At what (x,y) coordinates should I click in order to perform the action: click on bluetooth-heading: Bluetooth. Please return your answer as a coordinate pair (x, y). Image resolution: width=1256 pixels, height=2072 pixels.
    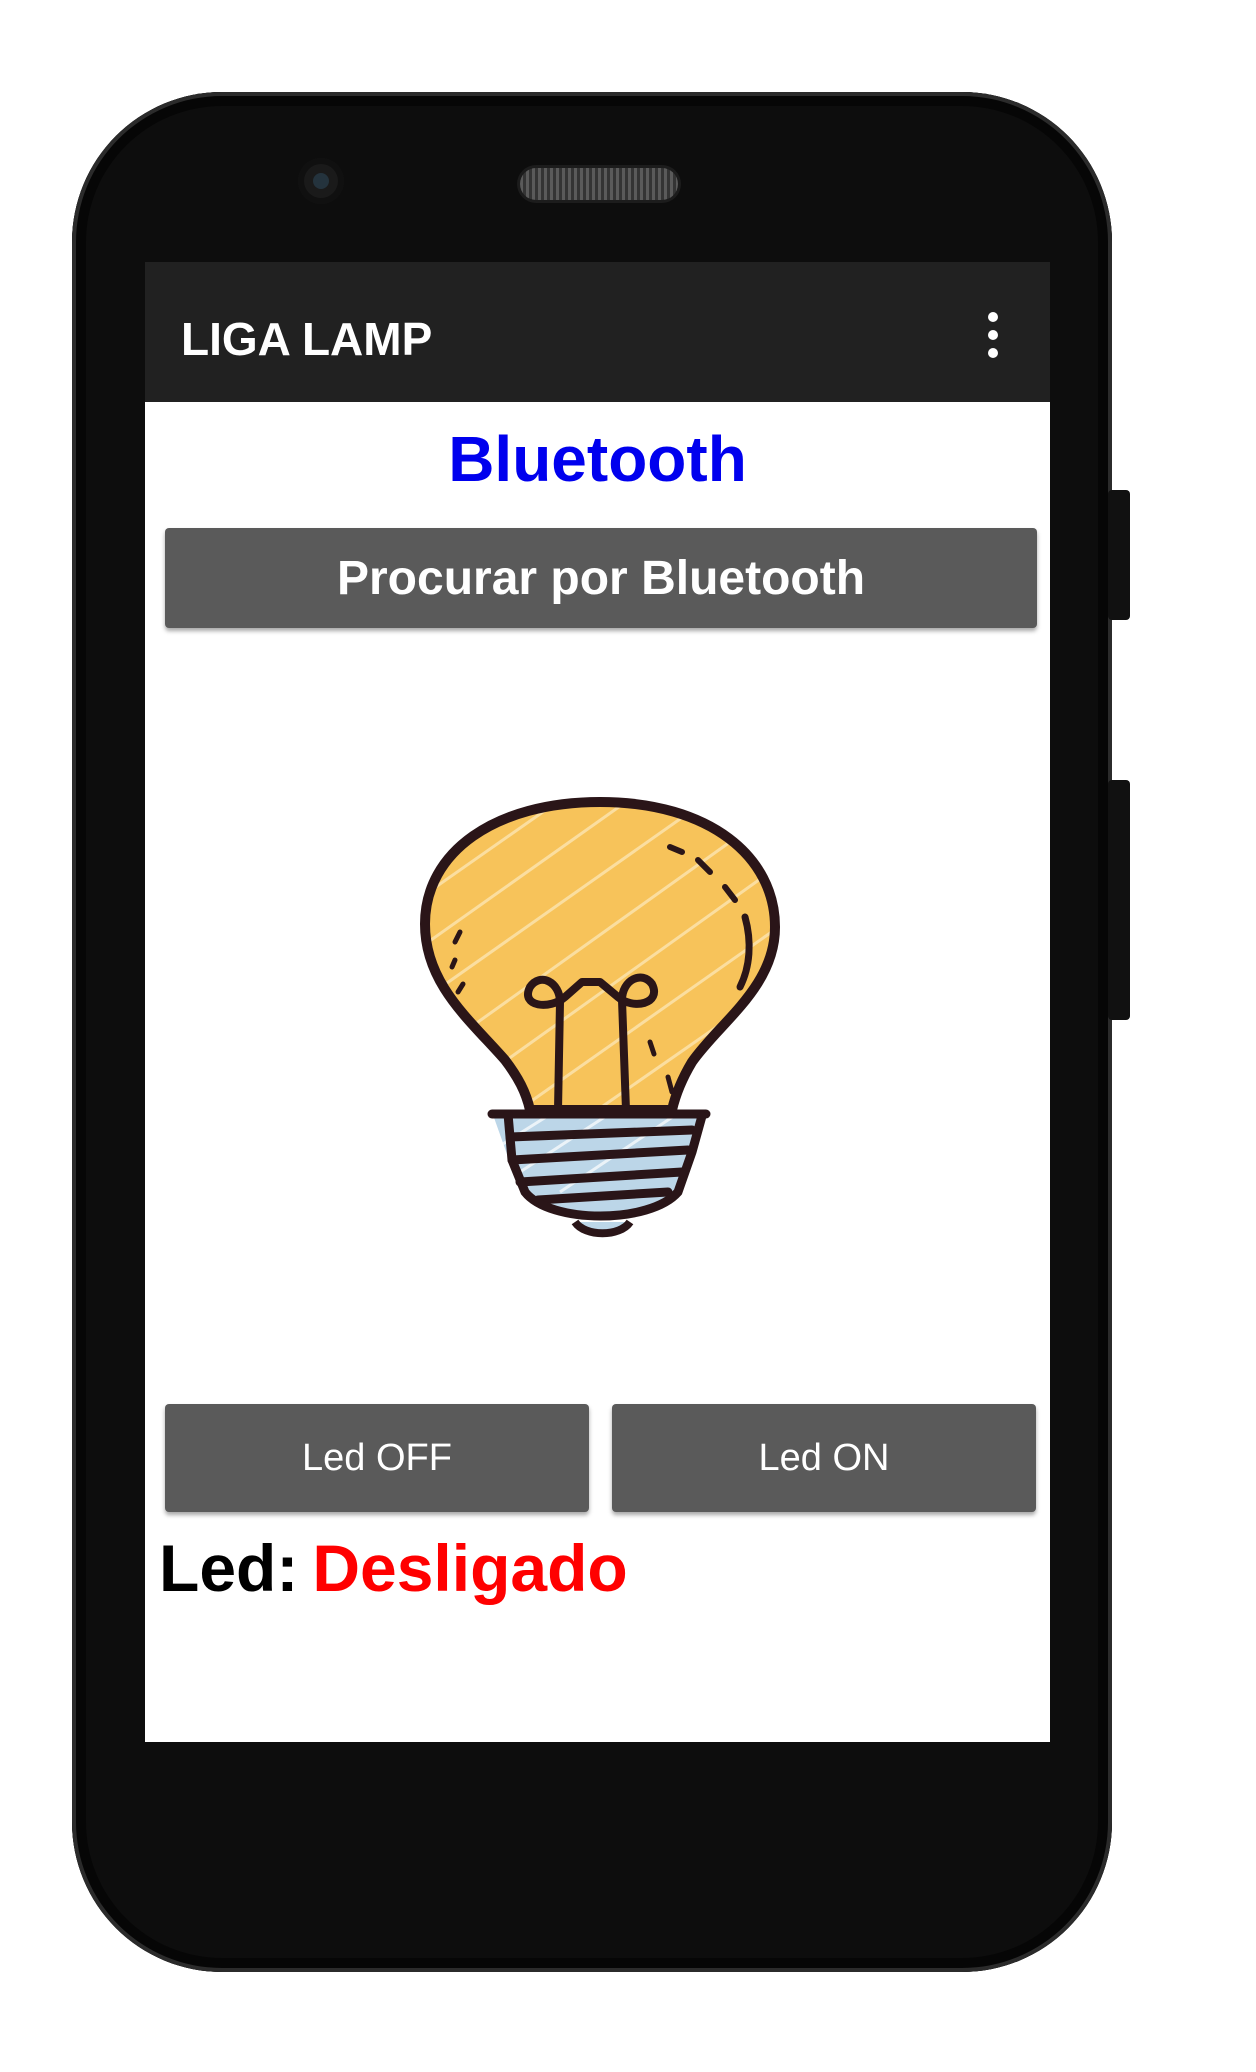
    Looking at the image, I should click on (597, 459).